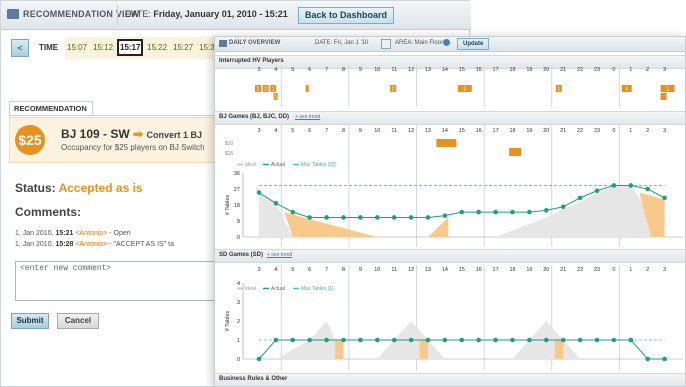 This screenshot has width=686, height=387. Describe the element at coordinates (251, 61) in the screenshot. I see `section-title: Interrupted HV Players` at that location.